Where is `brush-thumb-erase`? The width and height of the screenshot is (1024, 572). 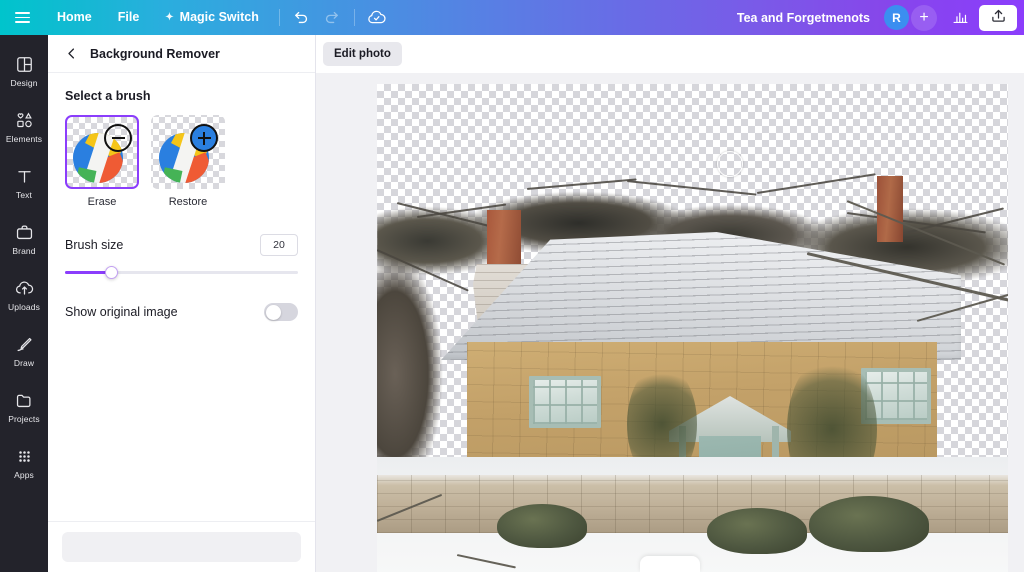 brush-thumb-erase is located at coordinates (102, 152).